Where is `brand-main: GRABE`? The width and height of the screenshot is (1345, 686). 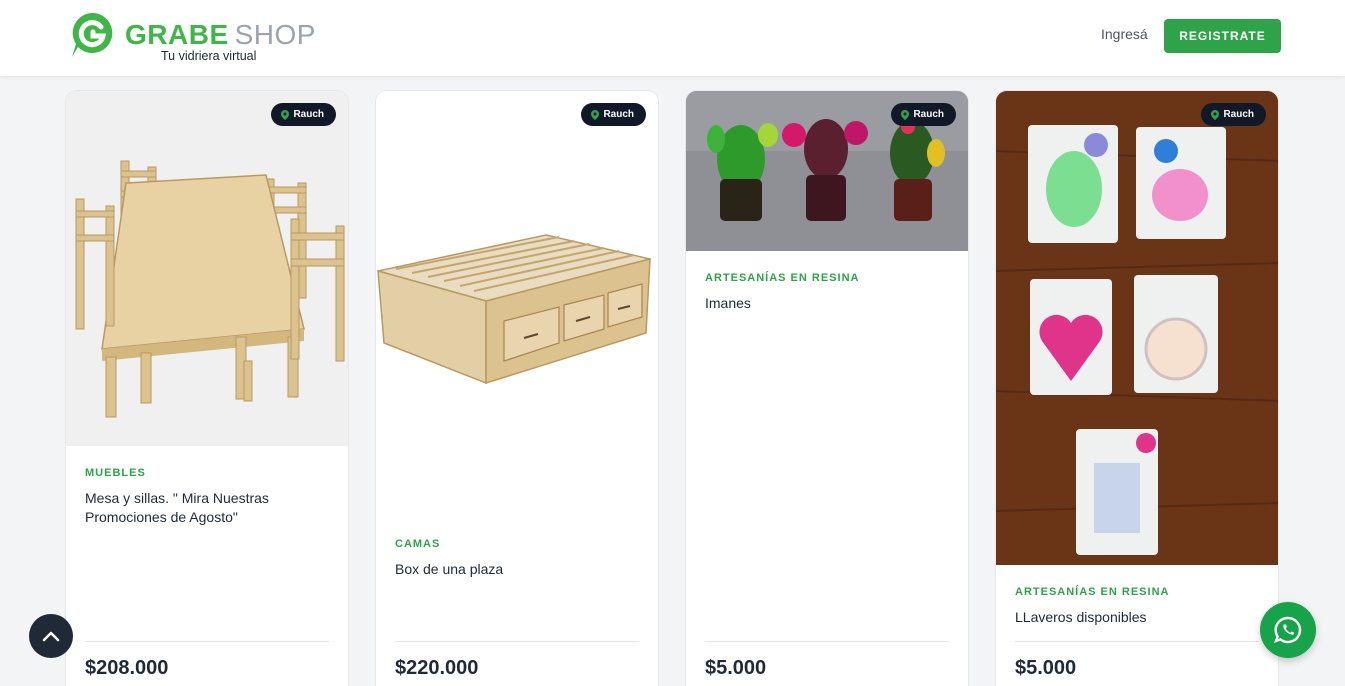 brand-main: GRABE is located at coordinates (177, 34).